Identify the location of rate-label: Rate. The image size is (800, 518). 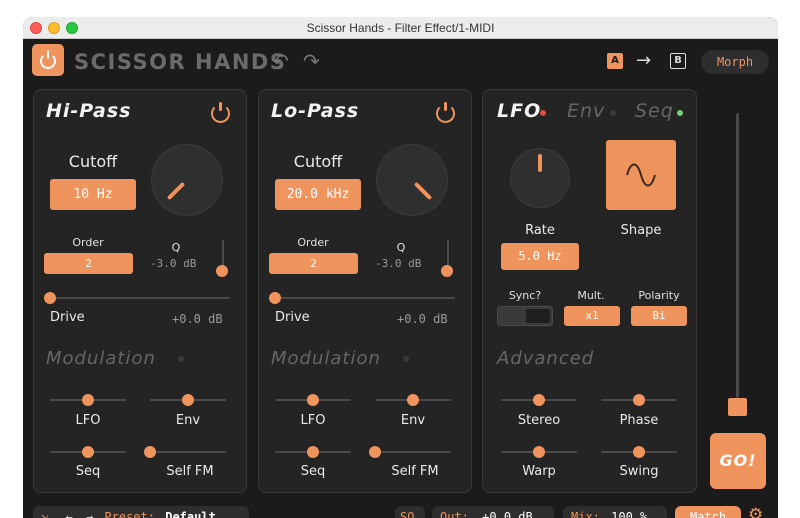
(540, 230).